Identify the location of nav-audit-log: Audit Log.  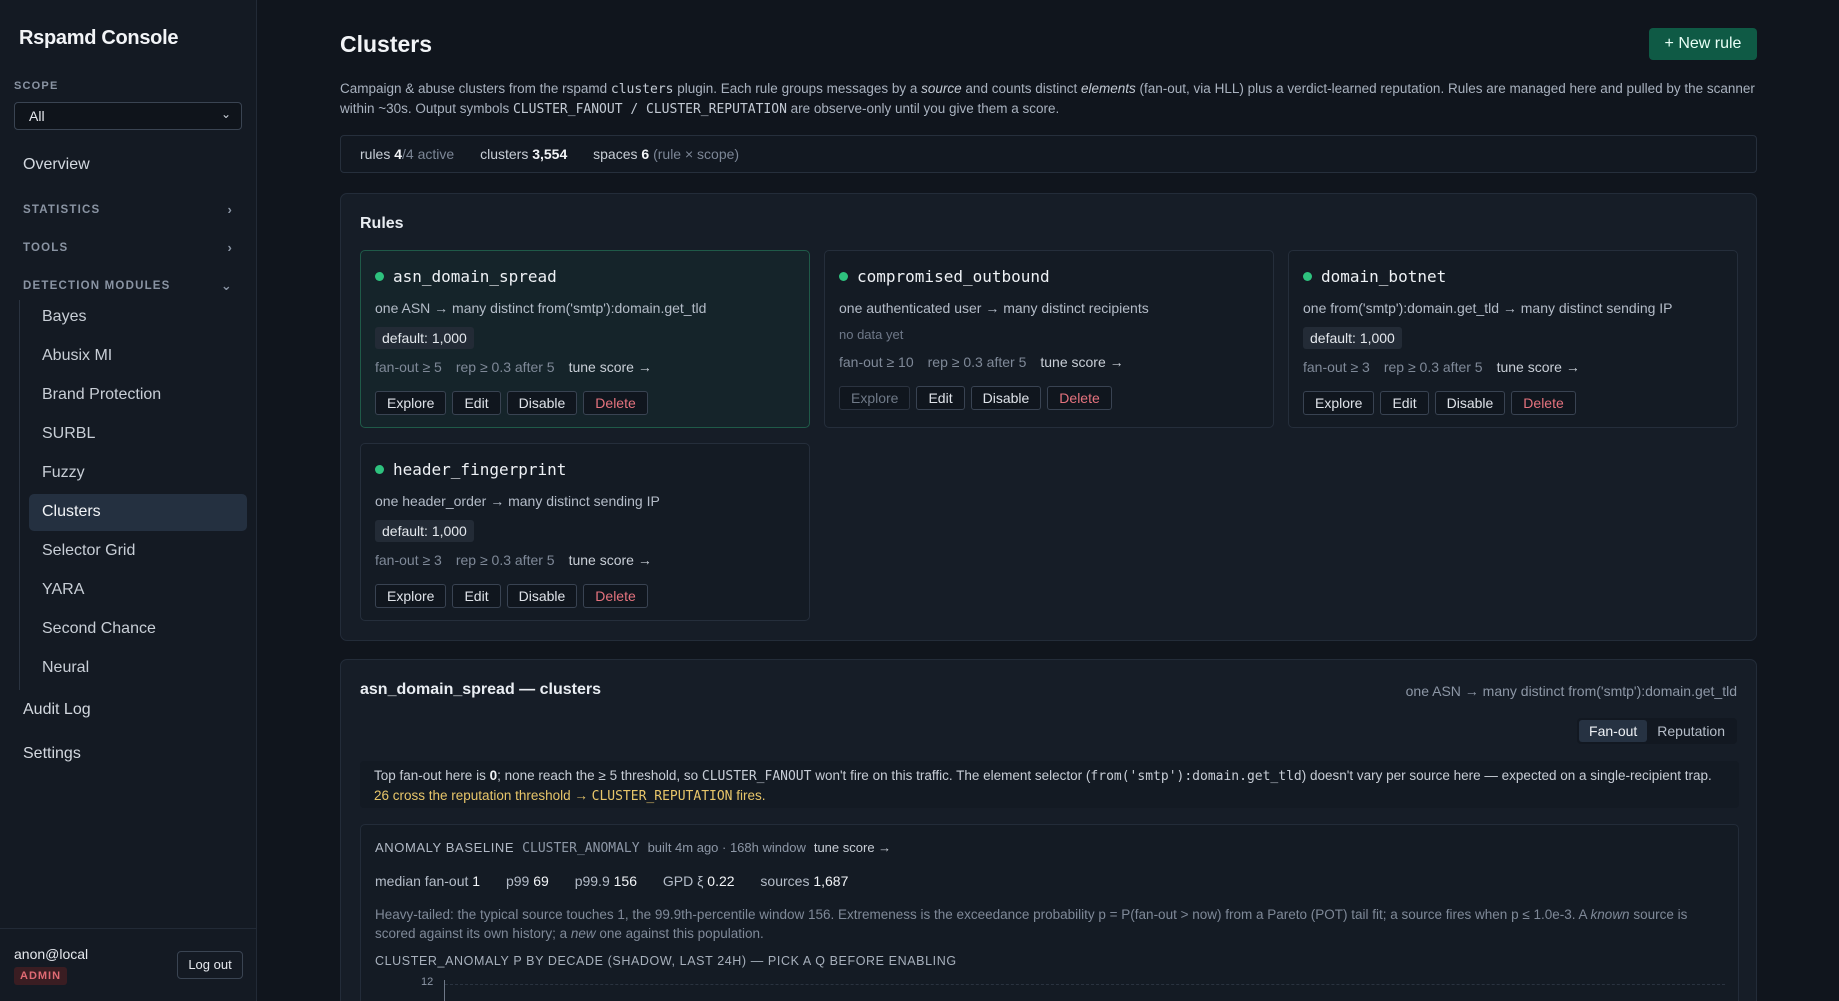
(57, 710).